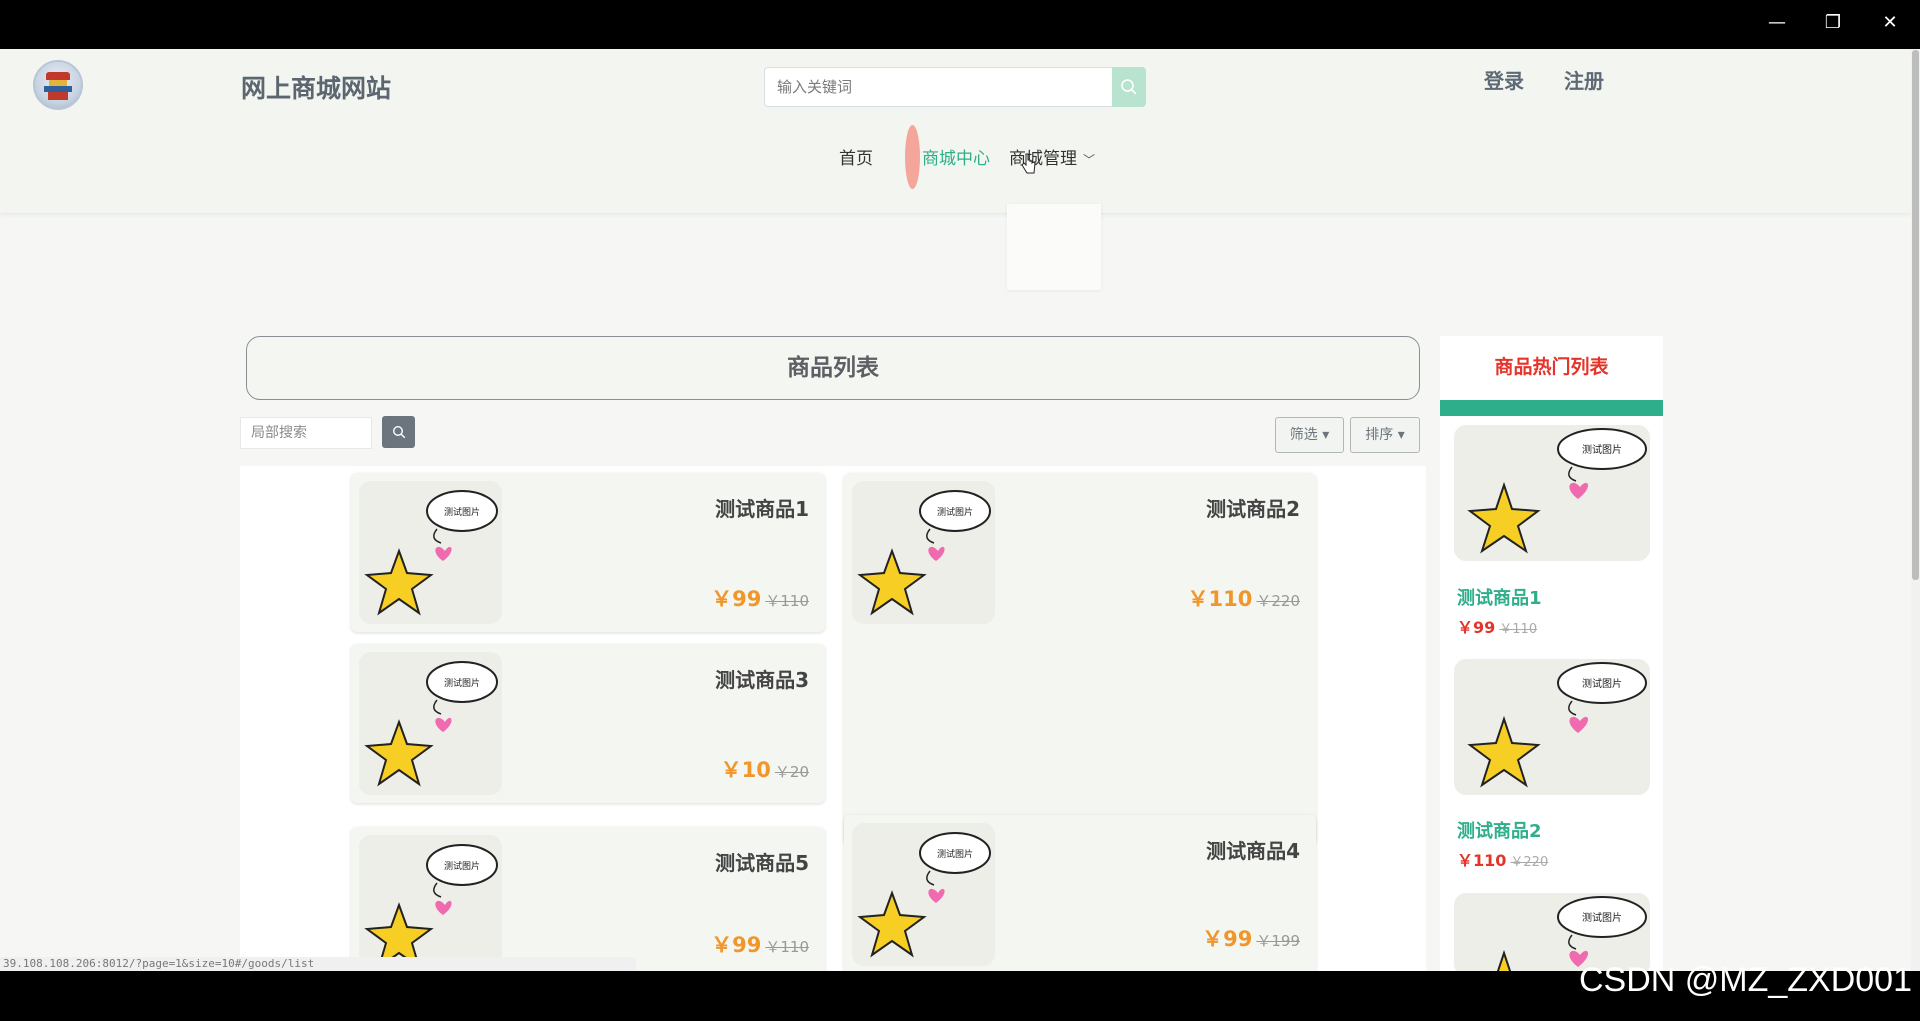 The height and width of the screenshot is (1021, 1920). Describe the element at coordinates (1497, 626) in the screenshot. I see `hot-item-price: ￥99 ￥110` at that location.